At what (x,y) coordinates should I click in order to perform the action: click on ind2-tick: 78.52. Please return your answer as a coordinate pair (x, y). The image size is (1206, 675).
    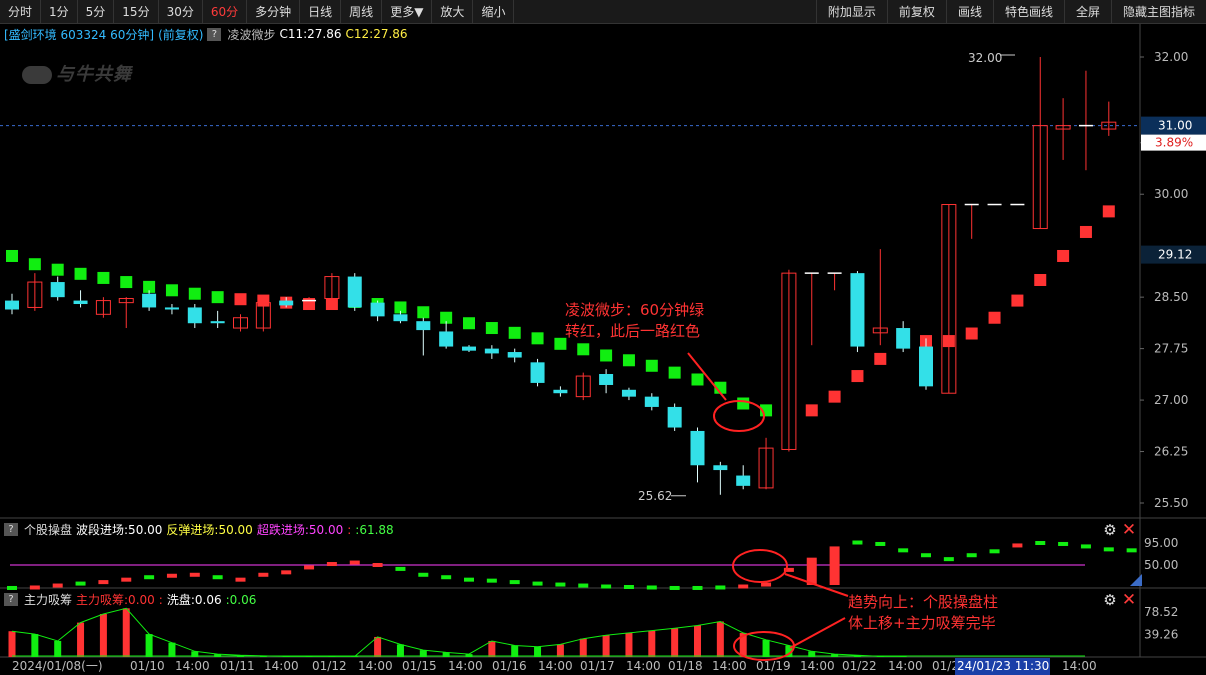
    Looking at the image, I should click on (1161, 612).